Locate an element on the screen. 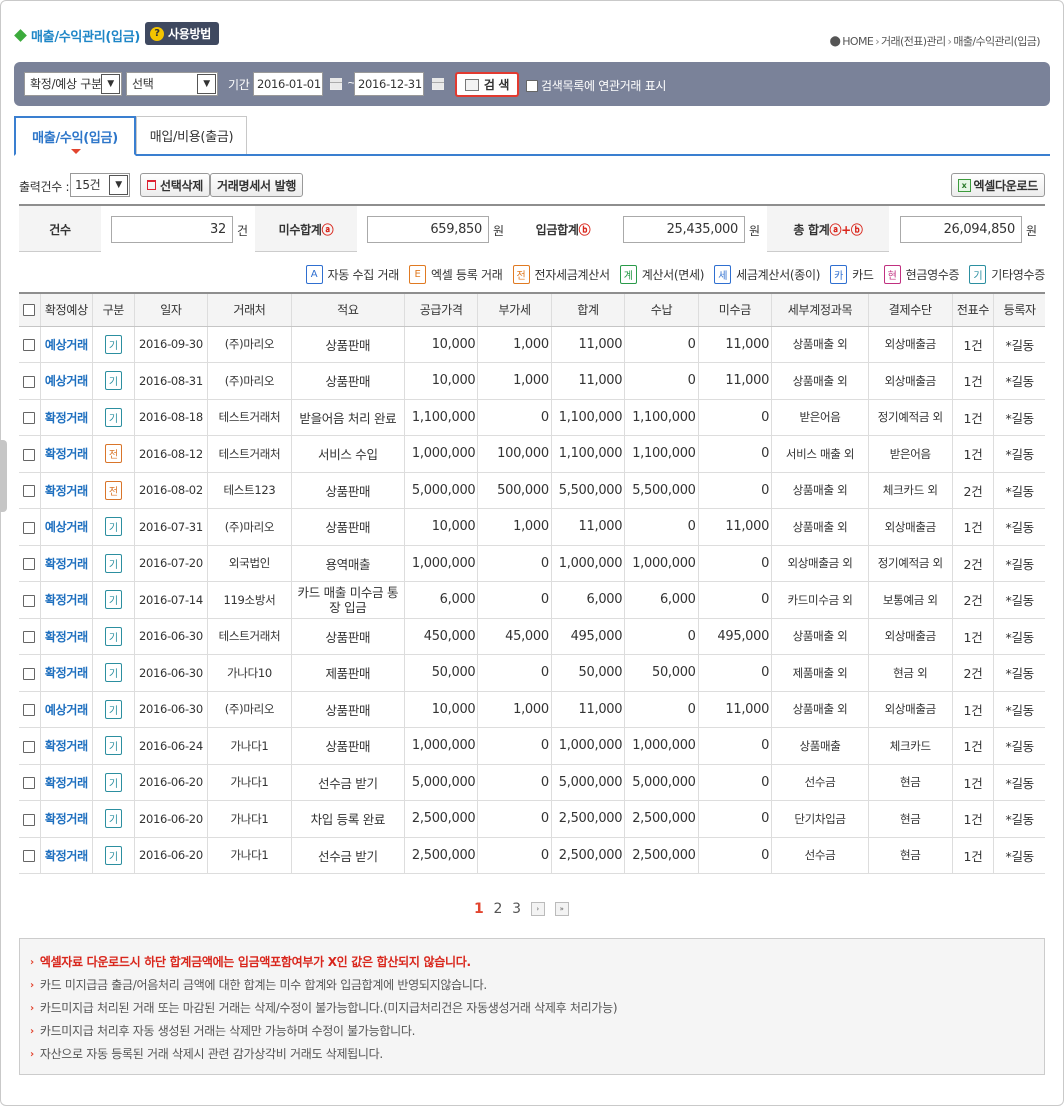 The width and height of the screenshot is (1064, 1106). page-size-select: 15건 ▼ is located at coordinates (100, 185).